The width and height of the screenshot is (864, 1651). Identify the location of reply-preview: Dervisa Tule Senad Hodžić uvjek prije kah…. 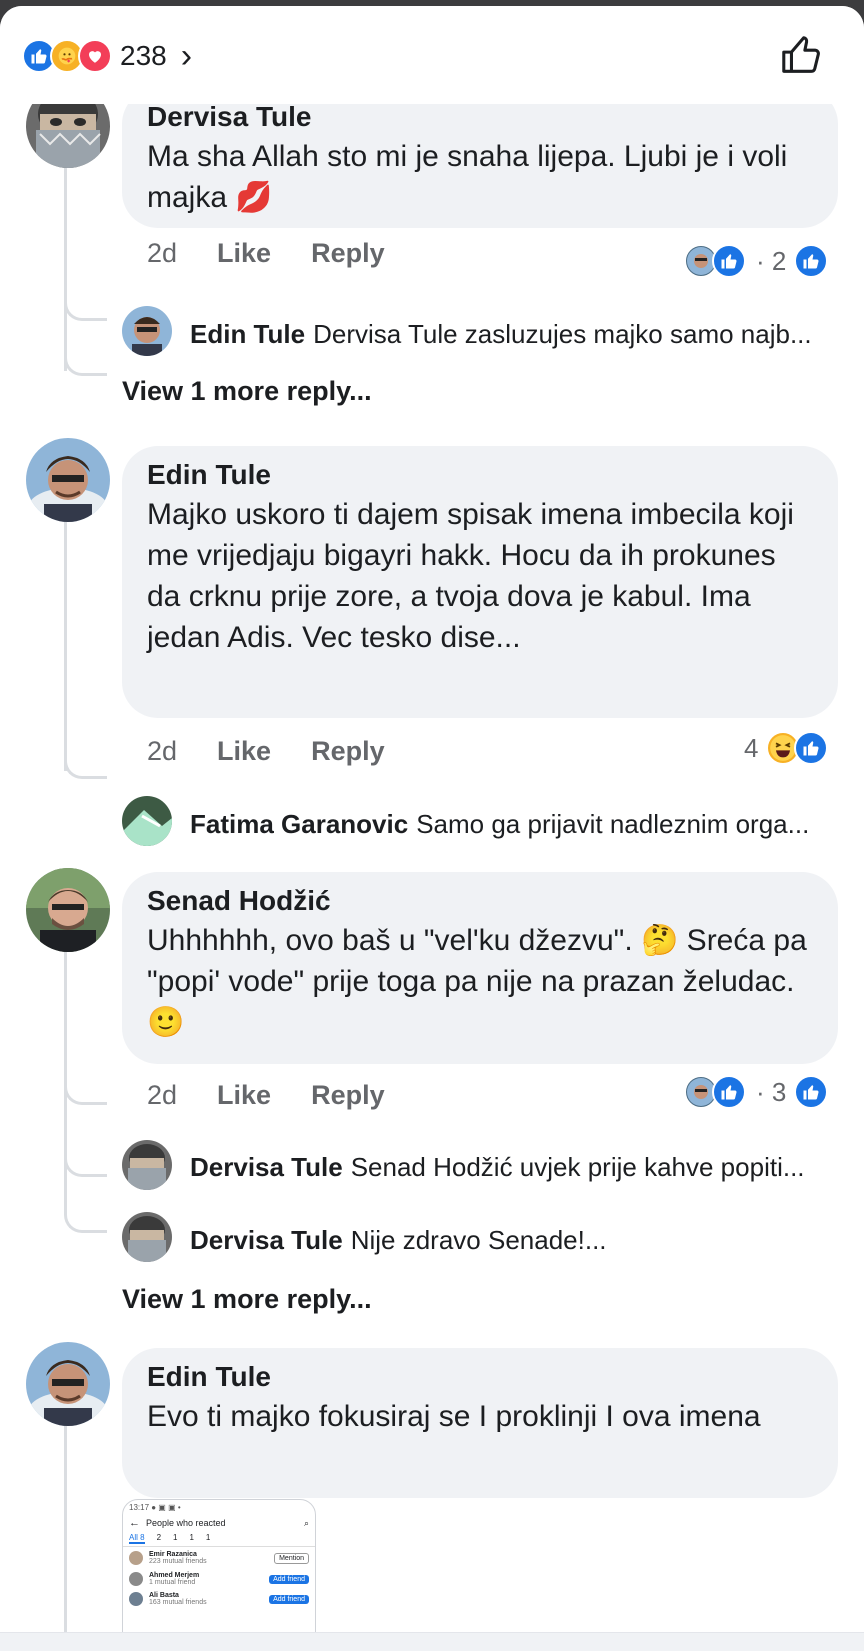
(515, 1167).